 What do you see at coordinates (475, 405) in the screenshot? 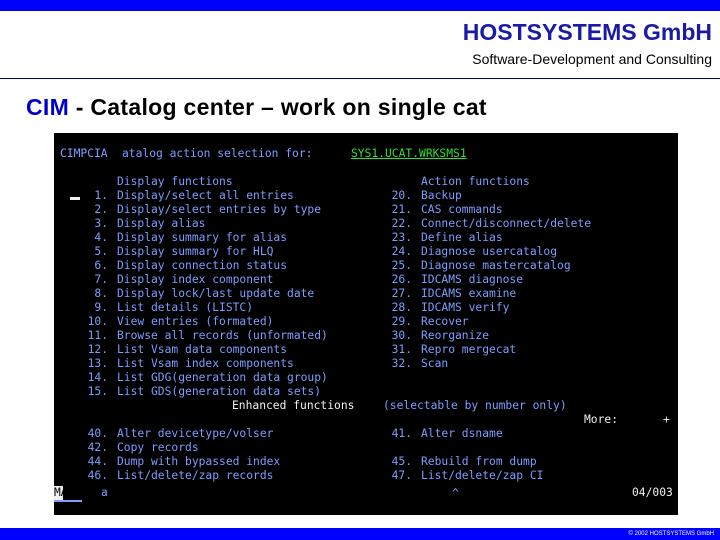
I see `enhanced-functions-hint: (selectable by number only)` at bounding box center [475, 405].